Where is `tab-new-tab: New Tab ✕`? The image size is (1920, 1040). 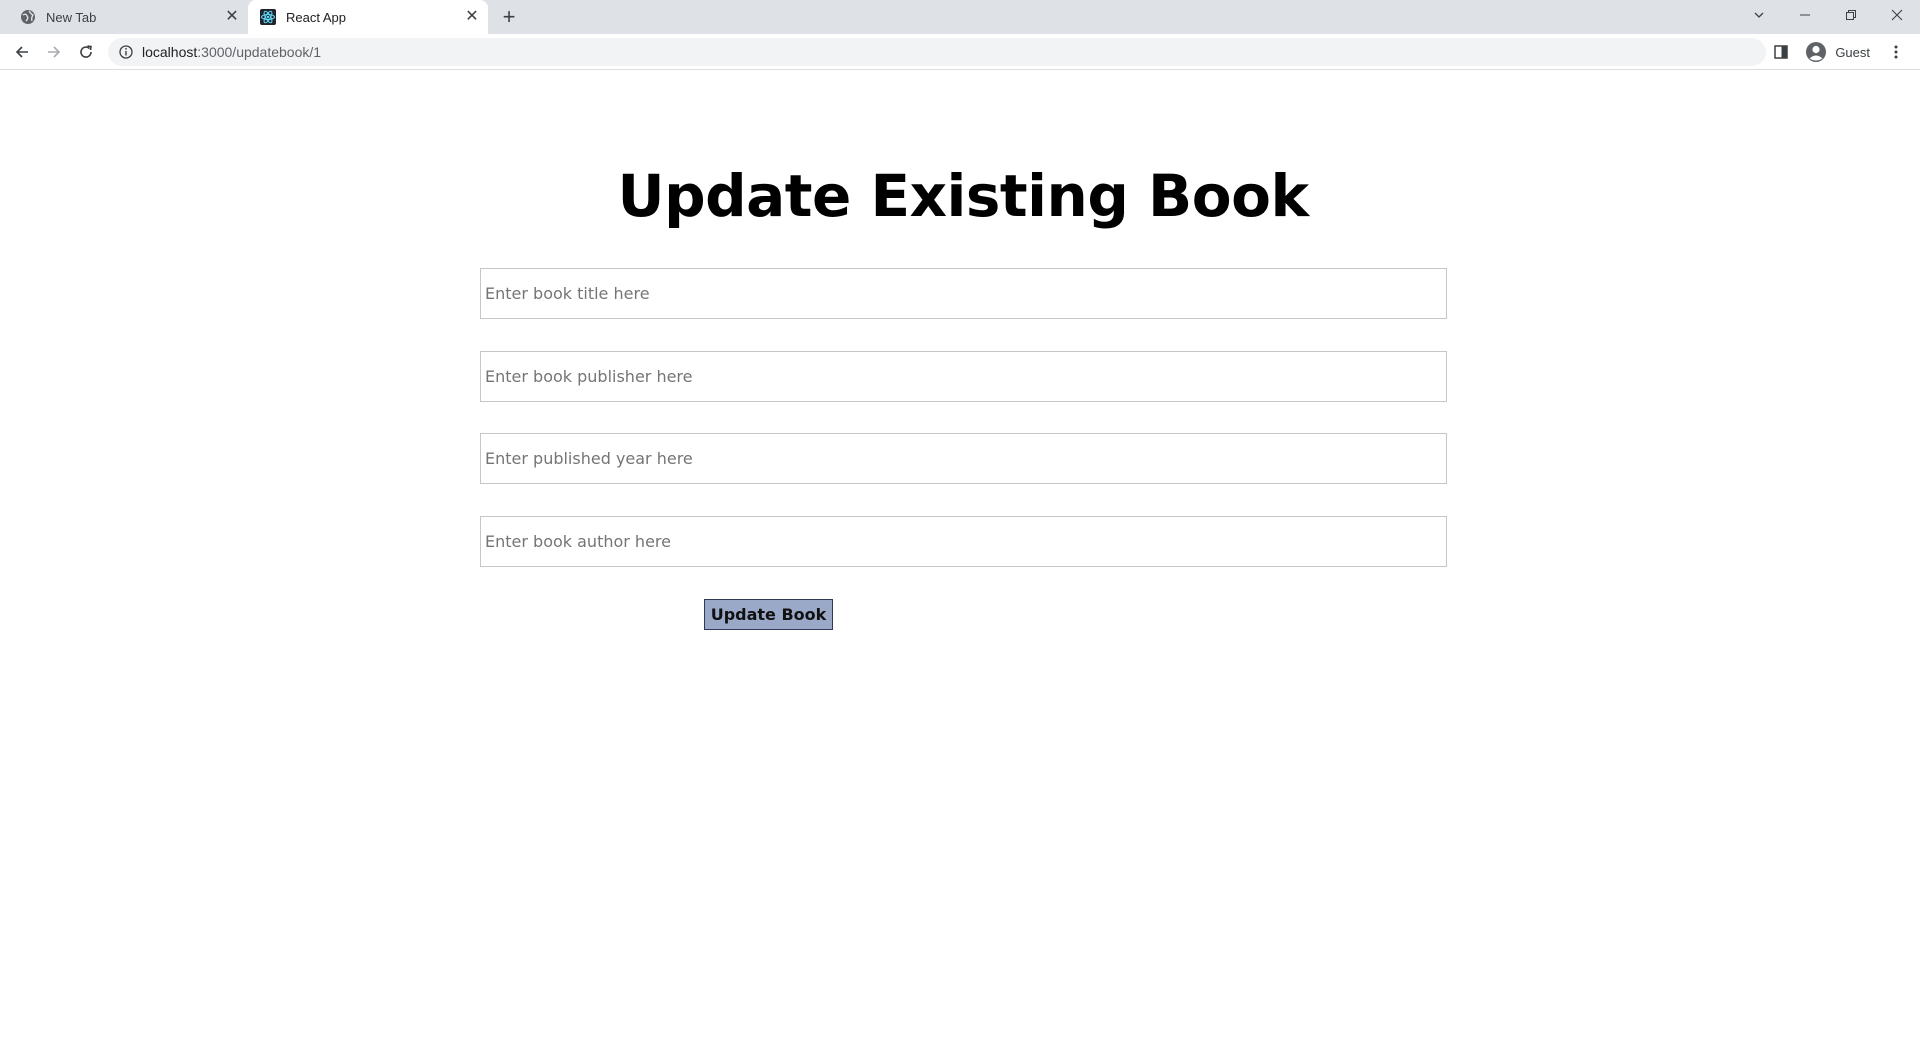 tab-new-tab: New Tab ✕ is located at coordinates (128, 17).